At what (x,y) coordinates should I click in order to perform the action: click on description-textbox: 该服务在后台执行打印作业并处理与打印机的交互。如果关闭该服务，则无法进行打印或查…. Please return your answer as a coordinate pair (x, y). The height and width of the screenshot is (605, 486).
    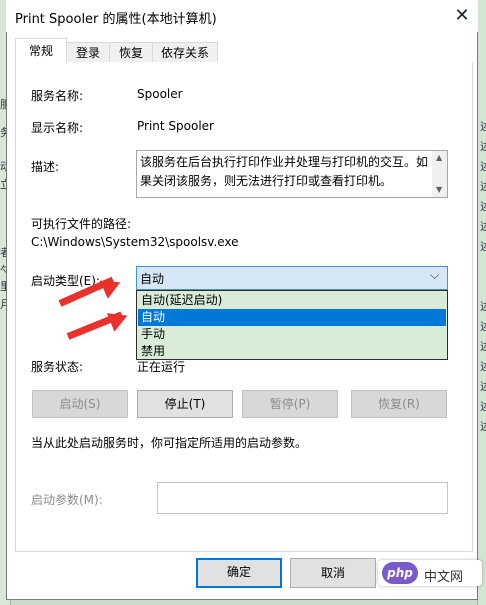
    Looking at the image, I should click on (292, 174).